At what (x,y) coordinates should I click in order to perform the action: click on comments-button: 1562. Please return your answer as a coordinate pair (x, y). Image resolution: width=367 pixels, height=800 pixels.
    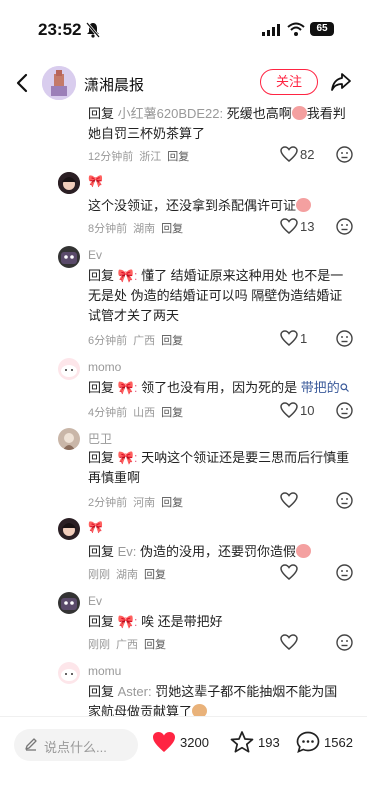
    Looking at the image, I should click on (324, 742).